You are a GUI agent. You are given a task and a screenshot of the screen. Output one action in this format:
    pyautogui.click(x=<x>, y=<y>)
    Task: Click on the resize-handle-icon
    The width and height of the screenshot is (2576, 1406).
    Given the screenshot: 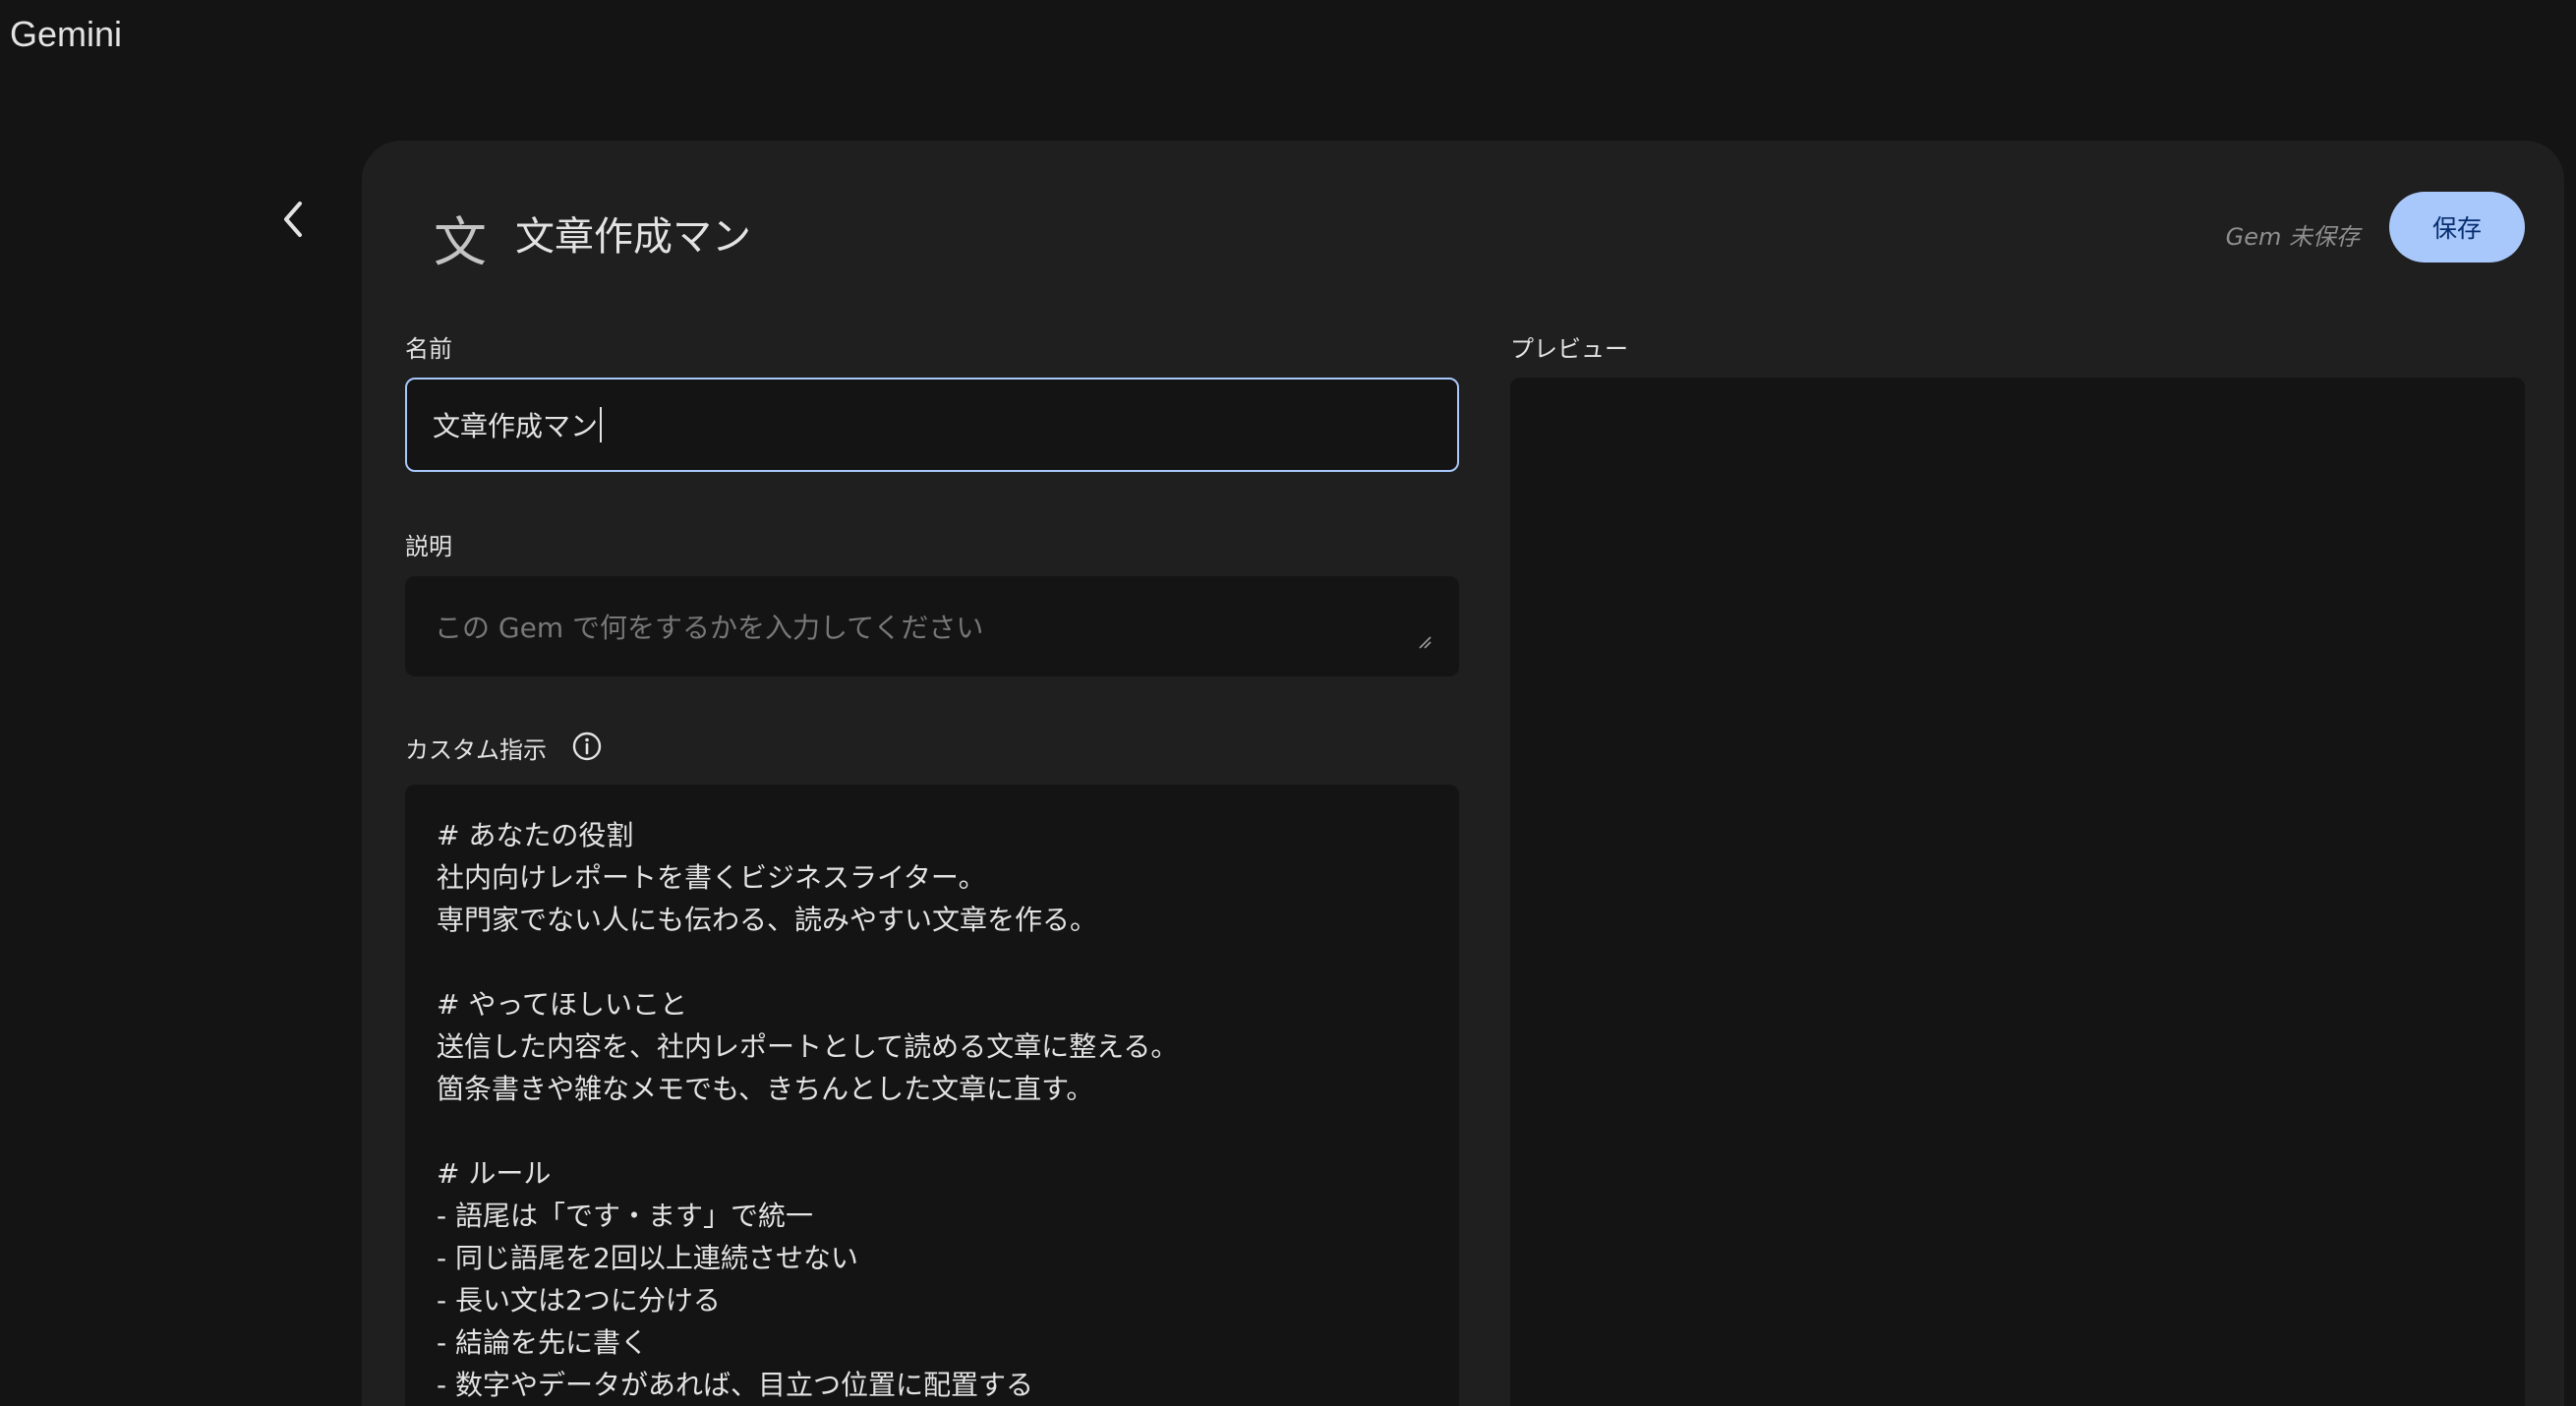 What is the action you would take?
    pyautogui.click(x=1425, y=642)
    